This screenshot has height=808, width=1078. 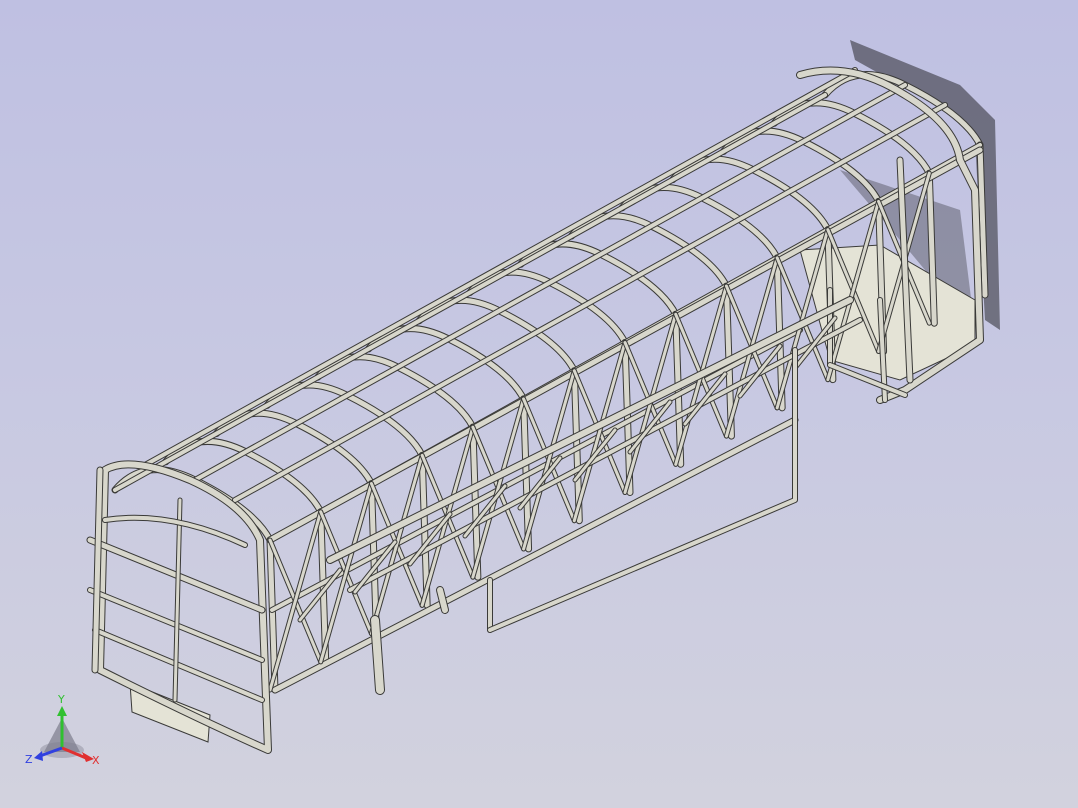 What do you see at coordinates (61, 699) in the screenshot?
I see `y-axis-label: Y` at bounding box center [61, 699].